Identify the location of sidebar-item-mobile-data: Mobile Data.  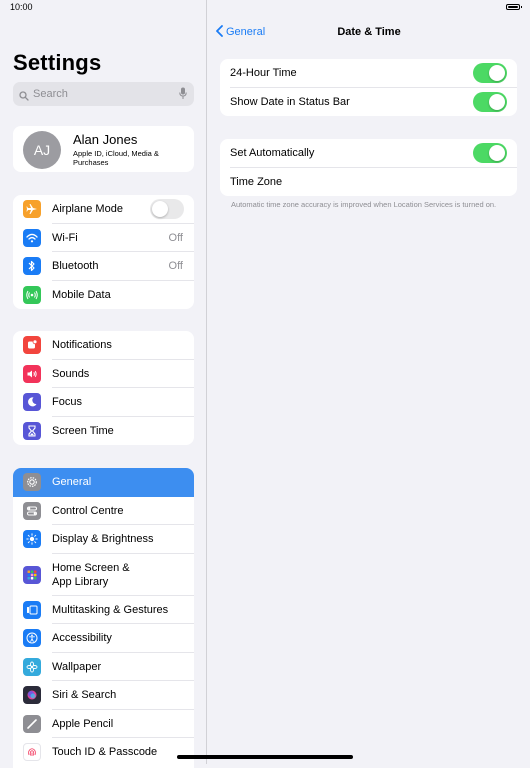
(103, 295).